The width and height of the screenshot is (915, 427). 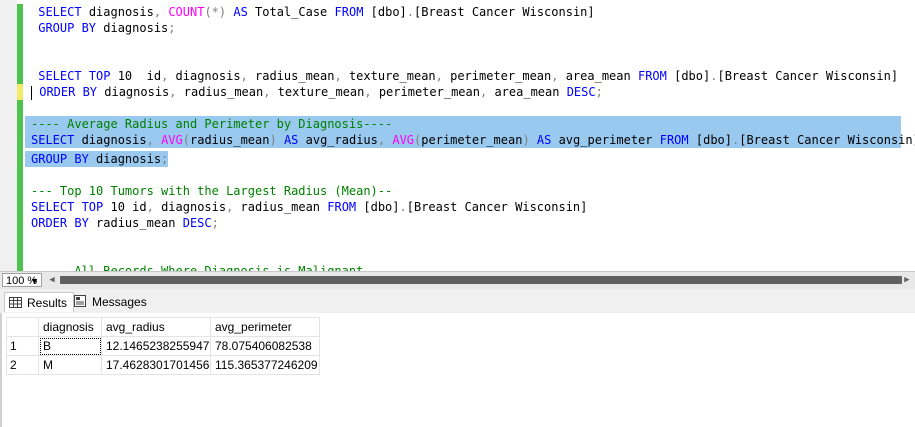 What do you see at coordinates (265, 365) in the screenshot?
I see `cell-avg-perimeter: 115.365377246209` at bounding box center [265, 365].